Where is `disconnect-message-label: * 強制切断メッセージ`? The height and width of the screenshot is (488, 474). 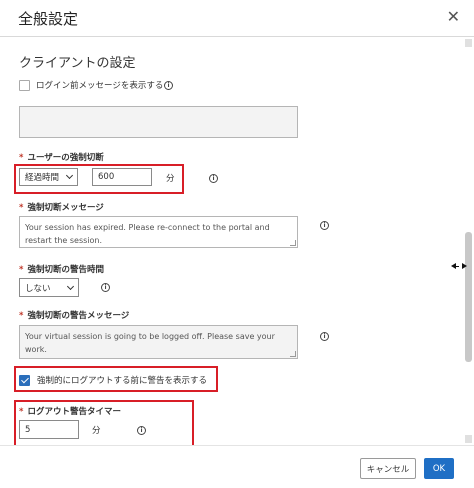 disconnect-message-label: * 強制切断メッセージ is located at coordinates (61, 207).